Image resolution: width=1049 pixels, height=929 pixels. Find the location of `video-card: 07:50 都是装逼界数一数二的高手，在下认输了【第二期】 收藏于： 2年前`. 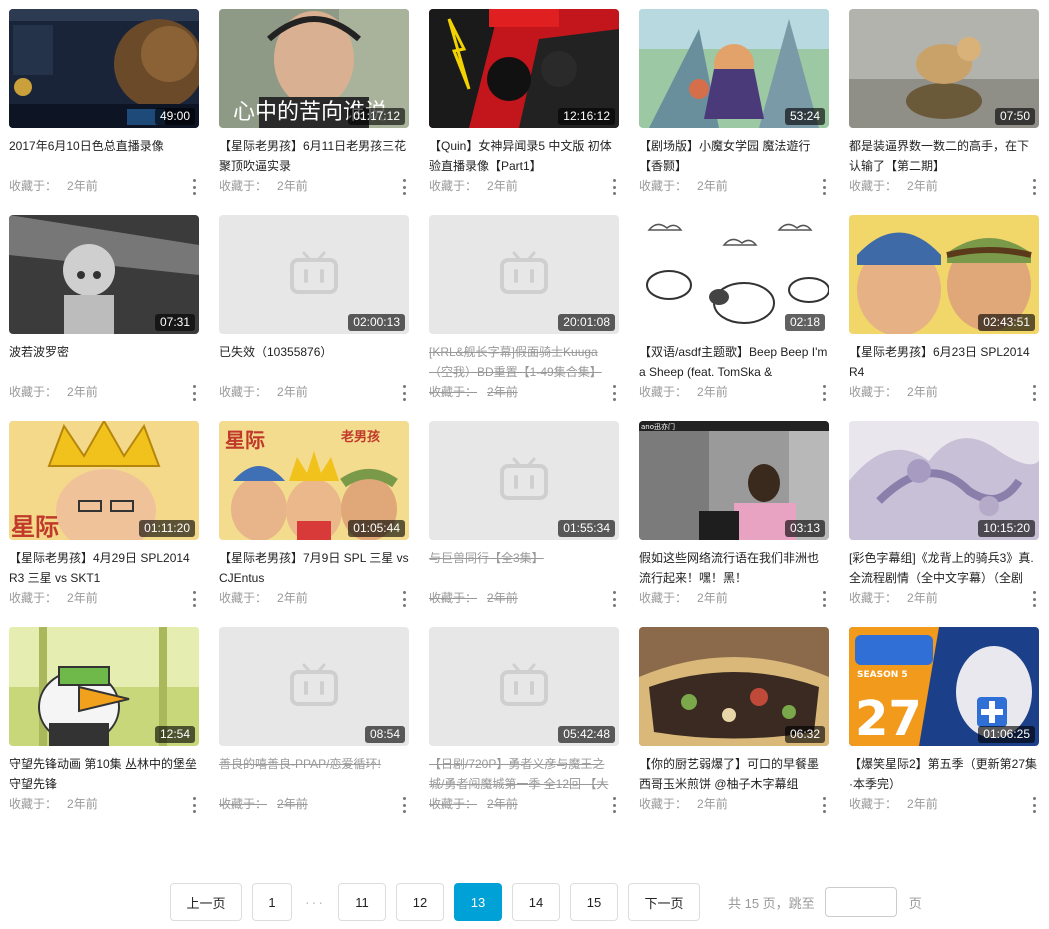

video-card: 07:50 都是装逼界数一数二的高手，在下认输了【第二期】 收藏于： 2年前 is located at coordinates (944, 112).